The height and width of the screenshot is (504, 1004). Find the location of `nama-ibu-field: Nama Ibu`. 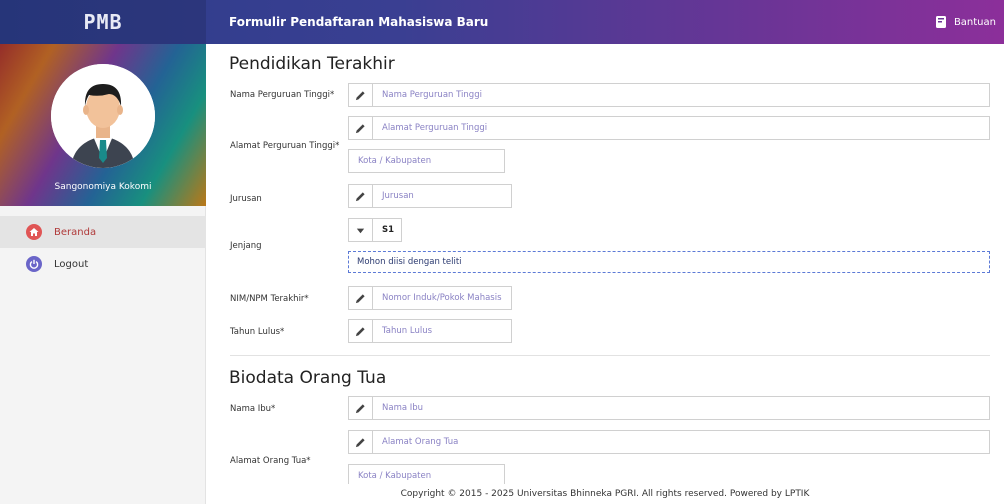

nama-ibu-field: Nama Ibu is located at coordinates (669, 408).